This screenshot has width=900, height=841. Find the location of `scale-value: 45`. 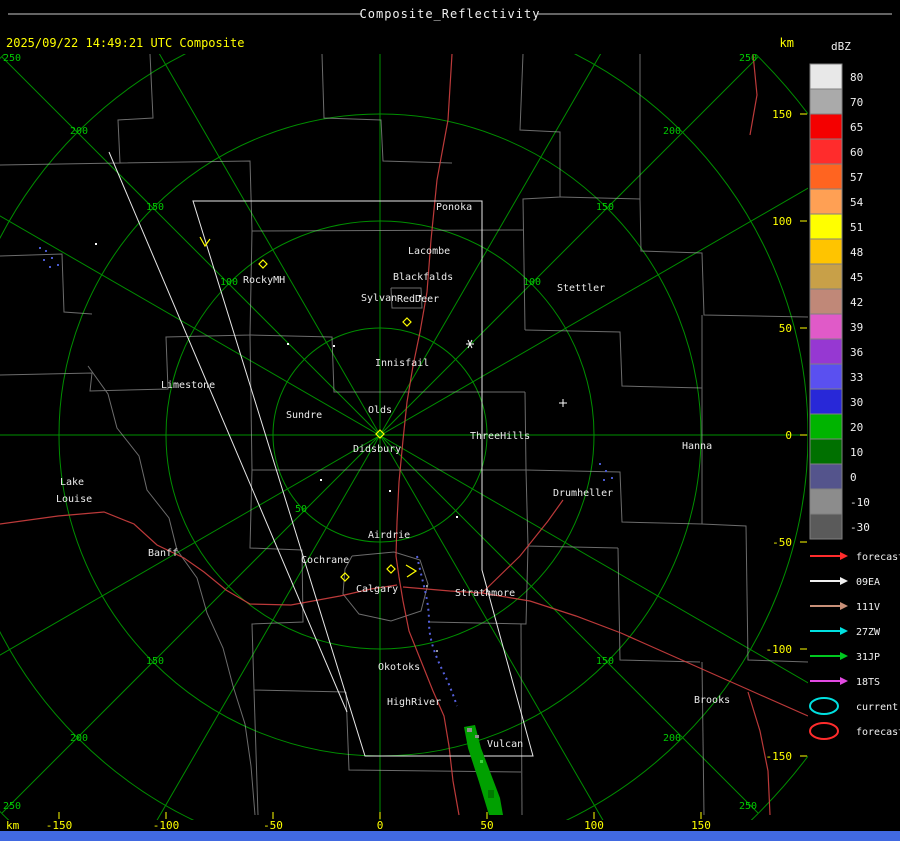

scale-value: 45 is located at coordinates (856, 277).